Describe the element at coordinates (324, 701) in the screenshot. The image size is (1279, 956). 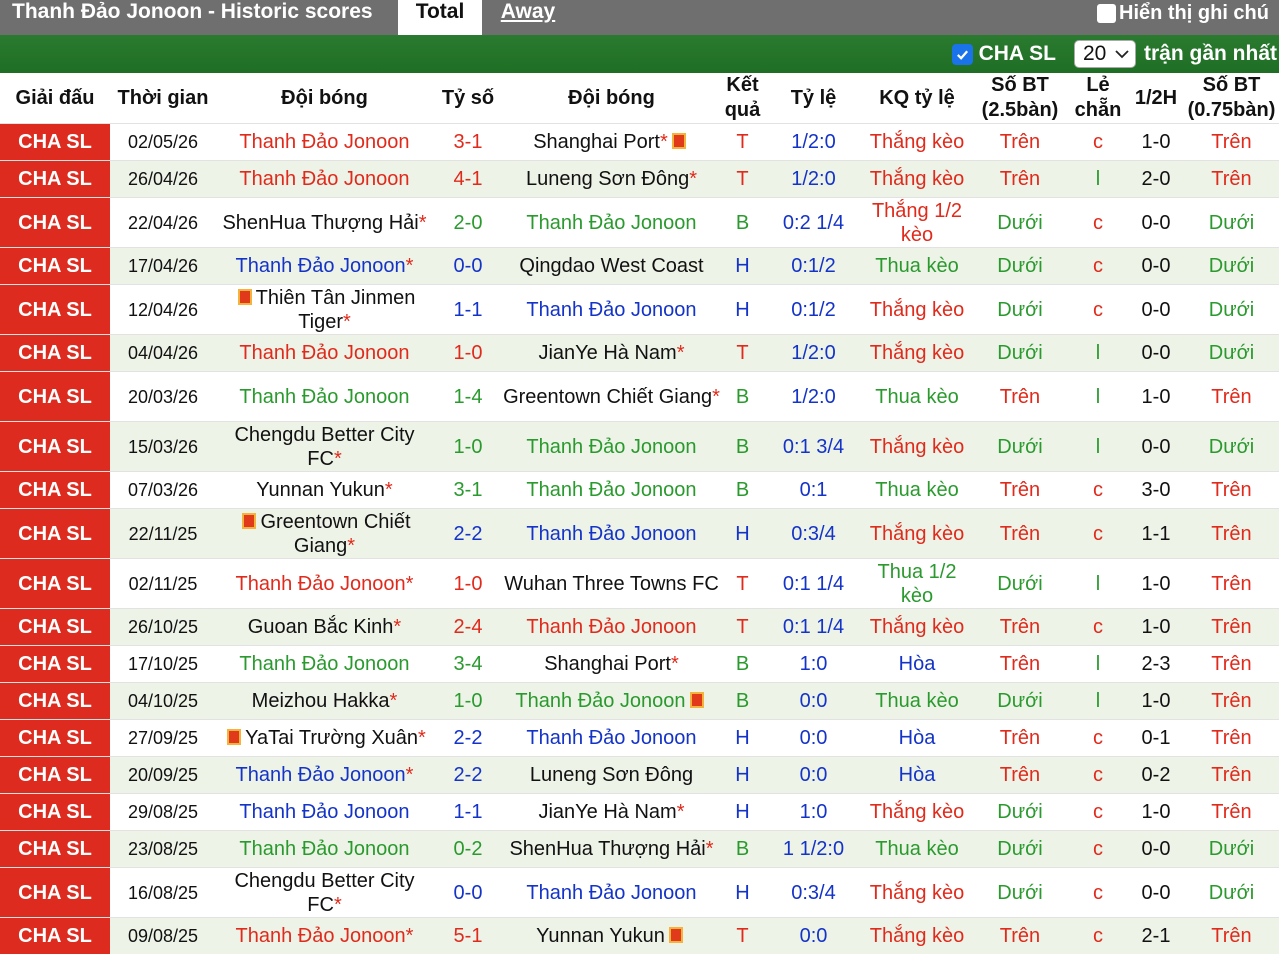
I see `home-team-cell: Meizhou Hakka*` at that location.